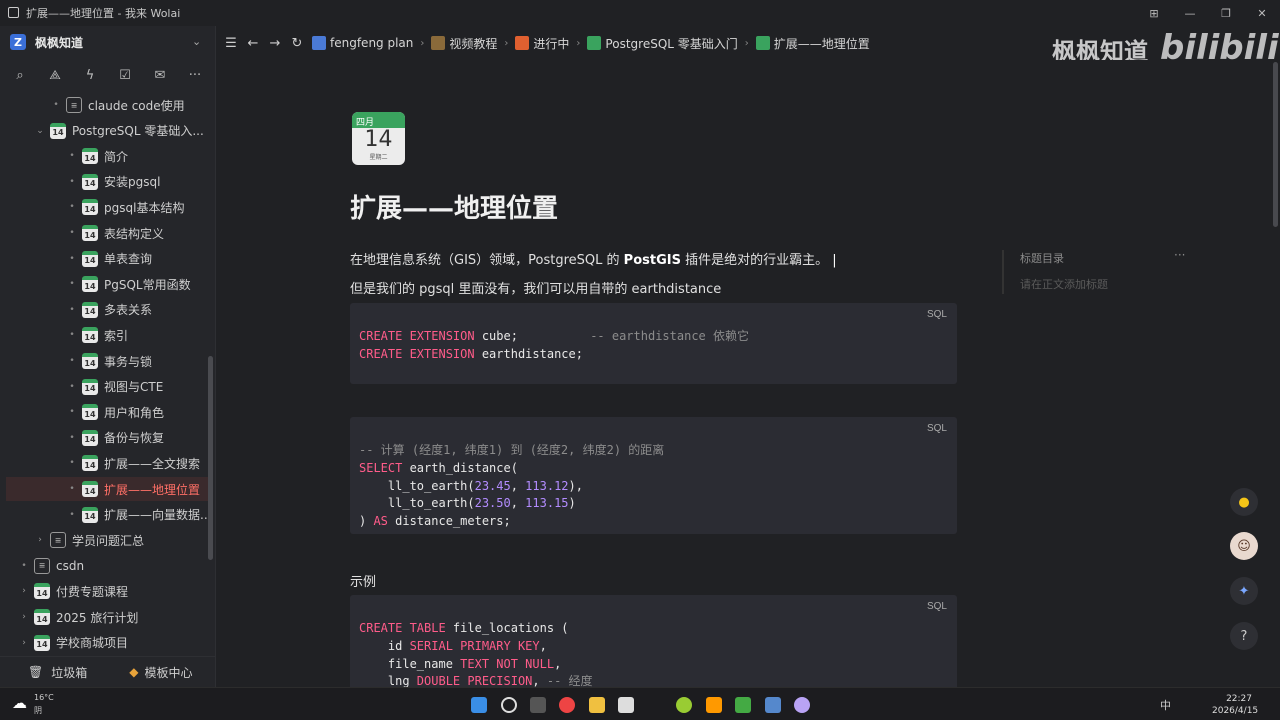  Describe the element at coordinates (1235, 711) in the screenshot. I see `clock-date: 2026/4/15` at that location.